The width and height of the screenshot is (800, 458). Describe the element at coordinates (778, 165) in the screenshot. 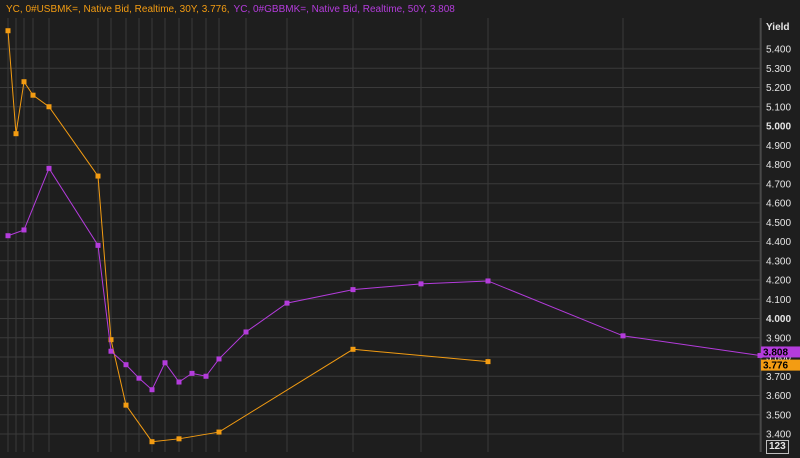

I see `y-tick-label: 4.800` at that location.